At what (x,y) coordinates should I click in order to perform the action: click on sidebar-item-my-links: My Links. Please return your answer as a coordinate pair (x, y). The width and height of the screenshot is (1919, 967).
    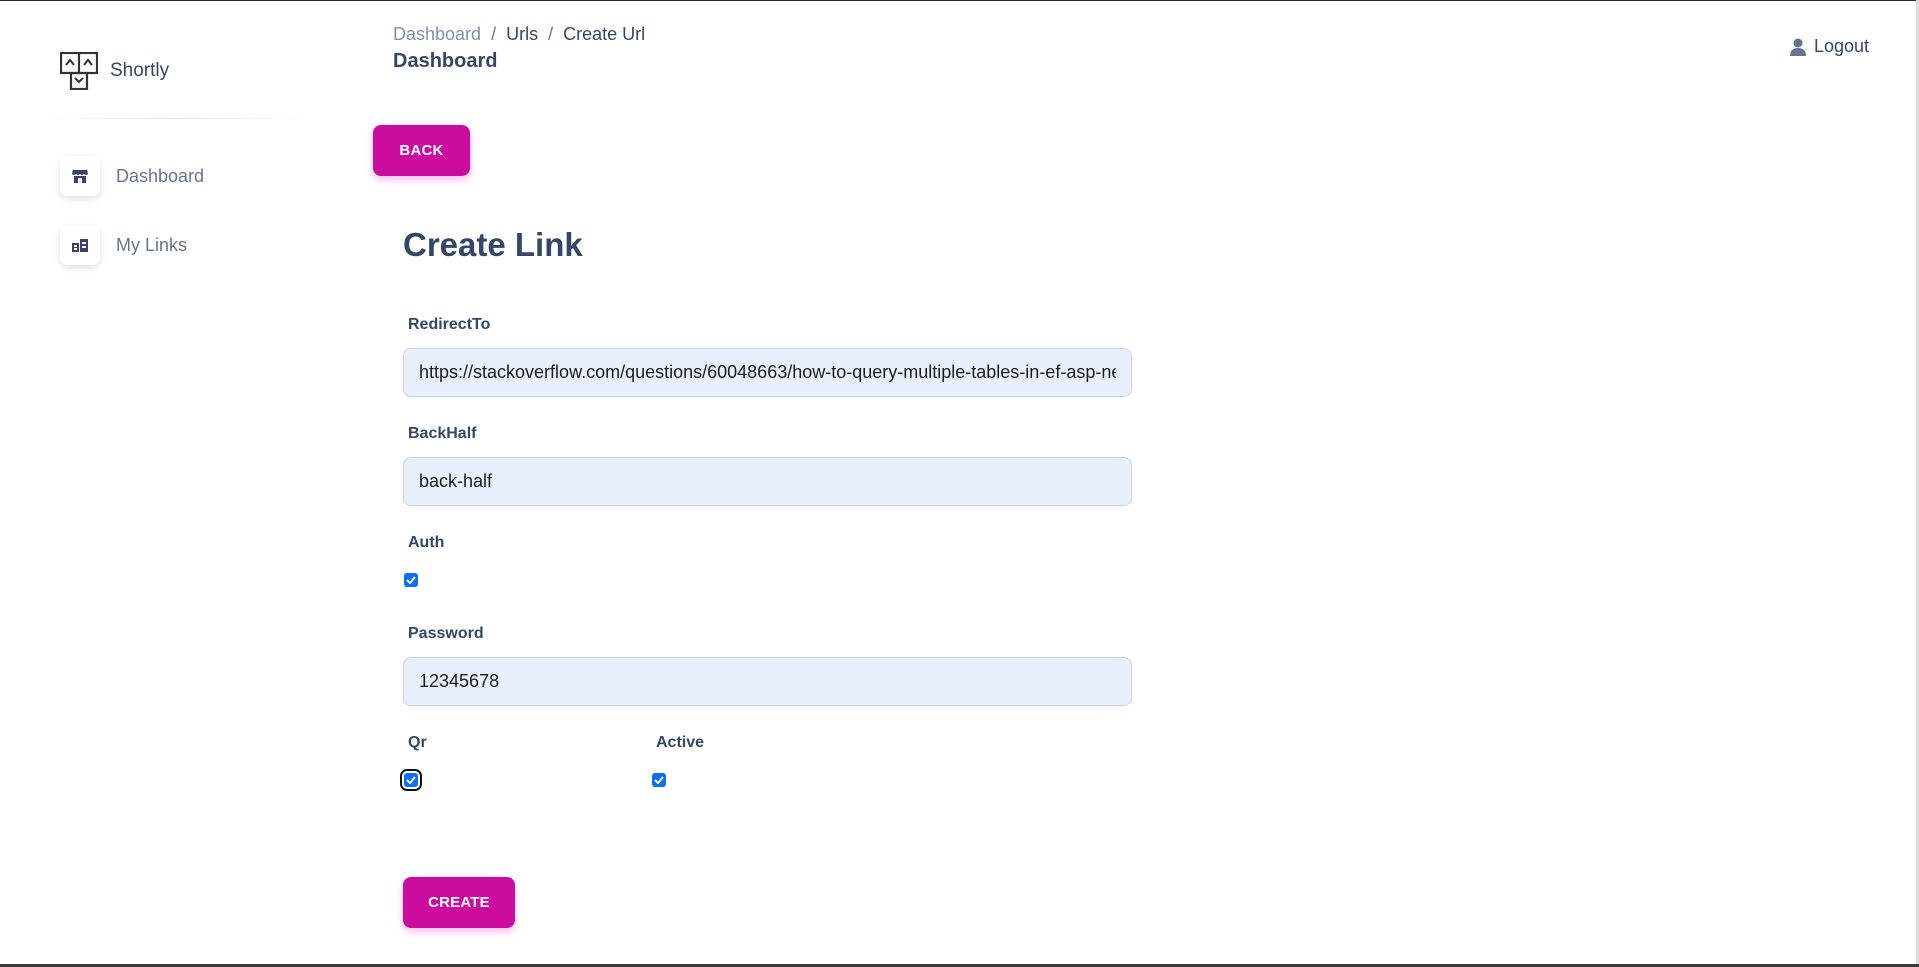
    Looking at the image, I should click on (123, 245).